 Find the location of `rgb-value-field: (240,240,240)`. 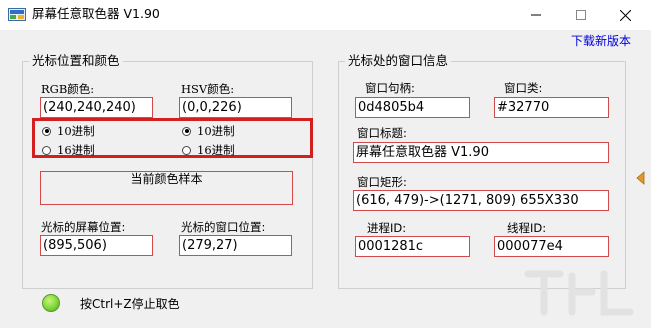

rgb-value-field: (240,240,240) is located at coordinates (96, 107).